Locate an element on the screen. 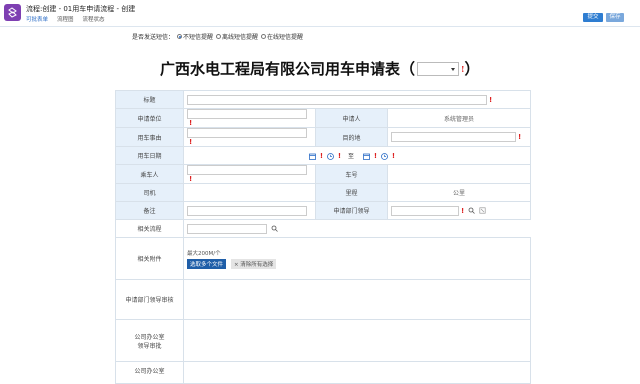  window-title: 流程:创建 - 01用车申请流程 - 创建 is located at coordinates (81, 9).